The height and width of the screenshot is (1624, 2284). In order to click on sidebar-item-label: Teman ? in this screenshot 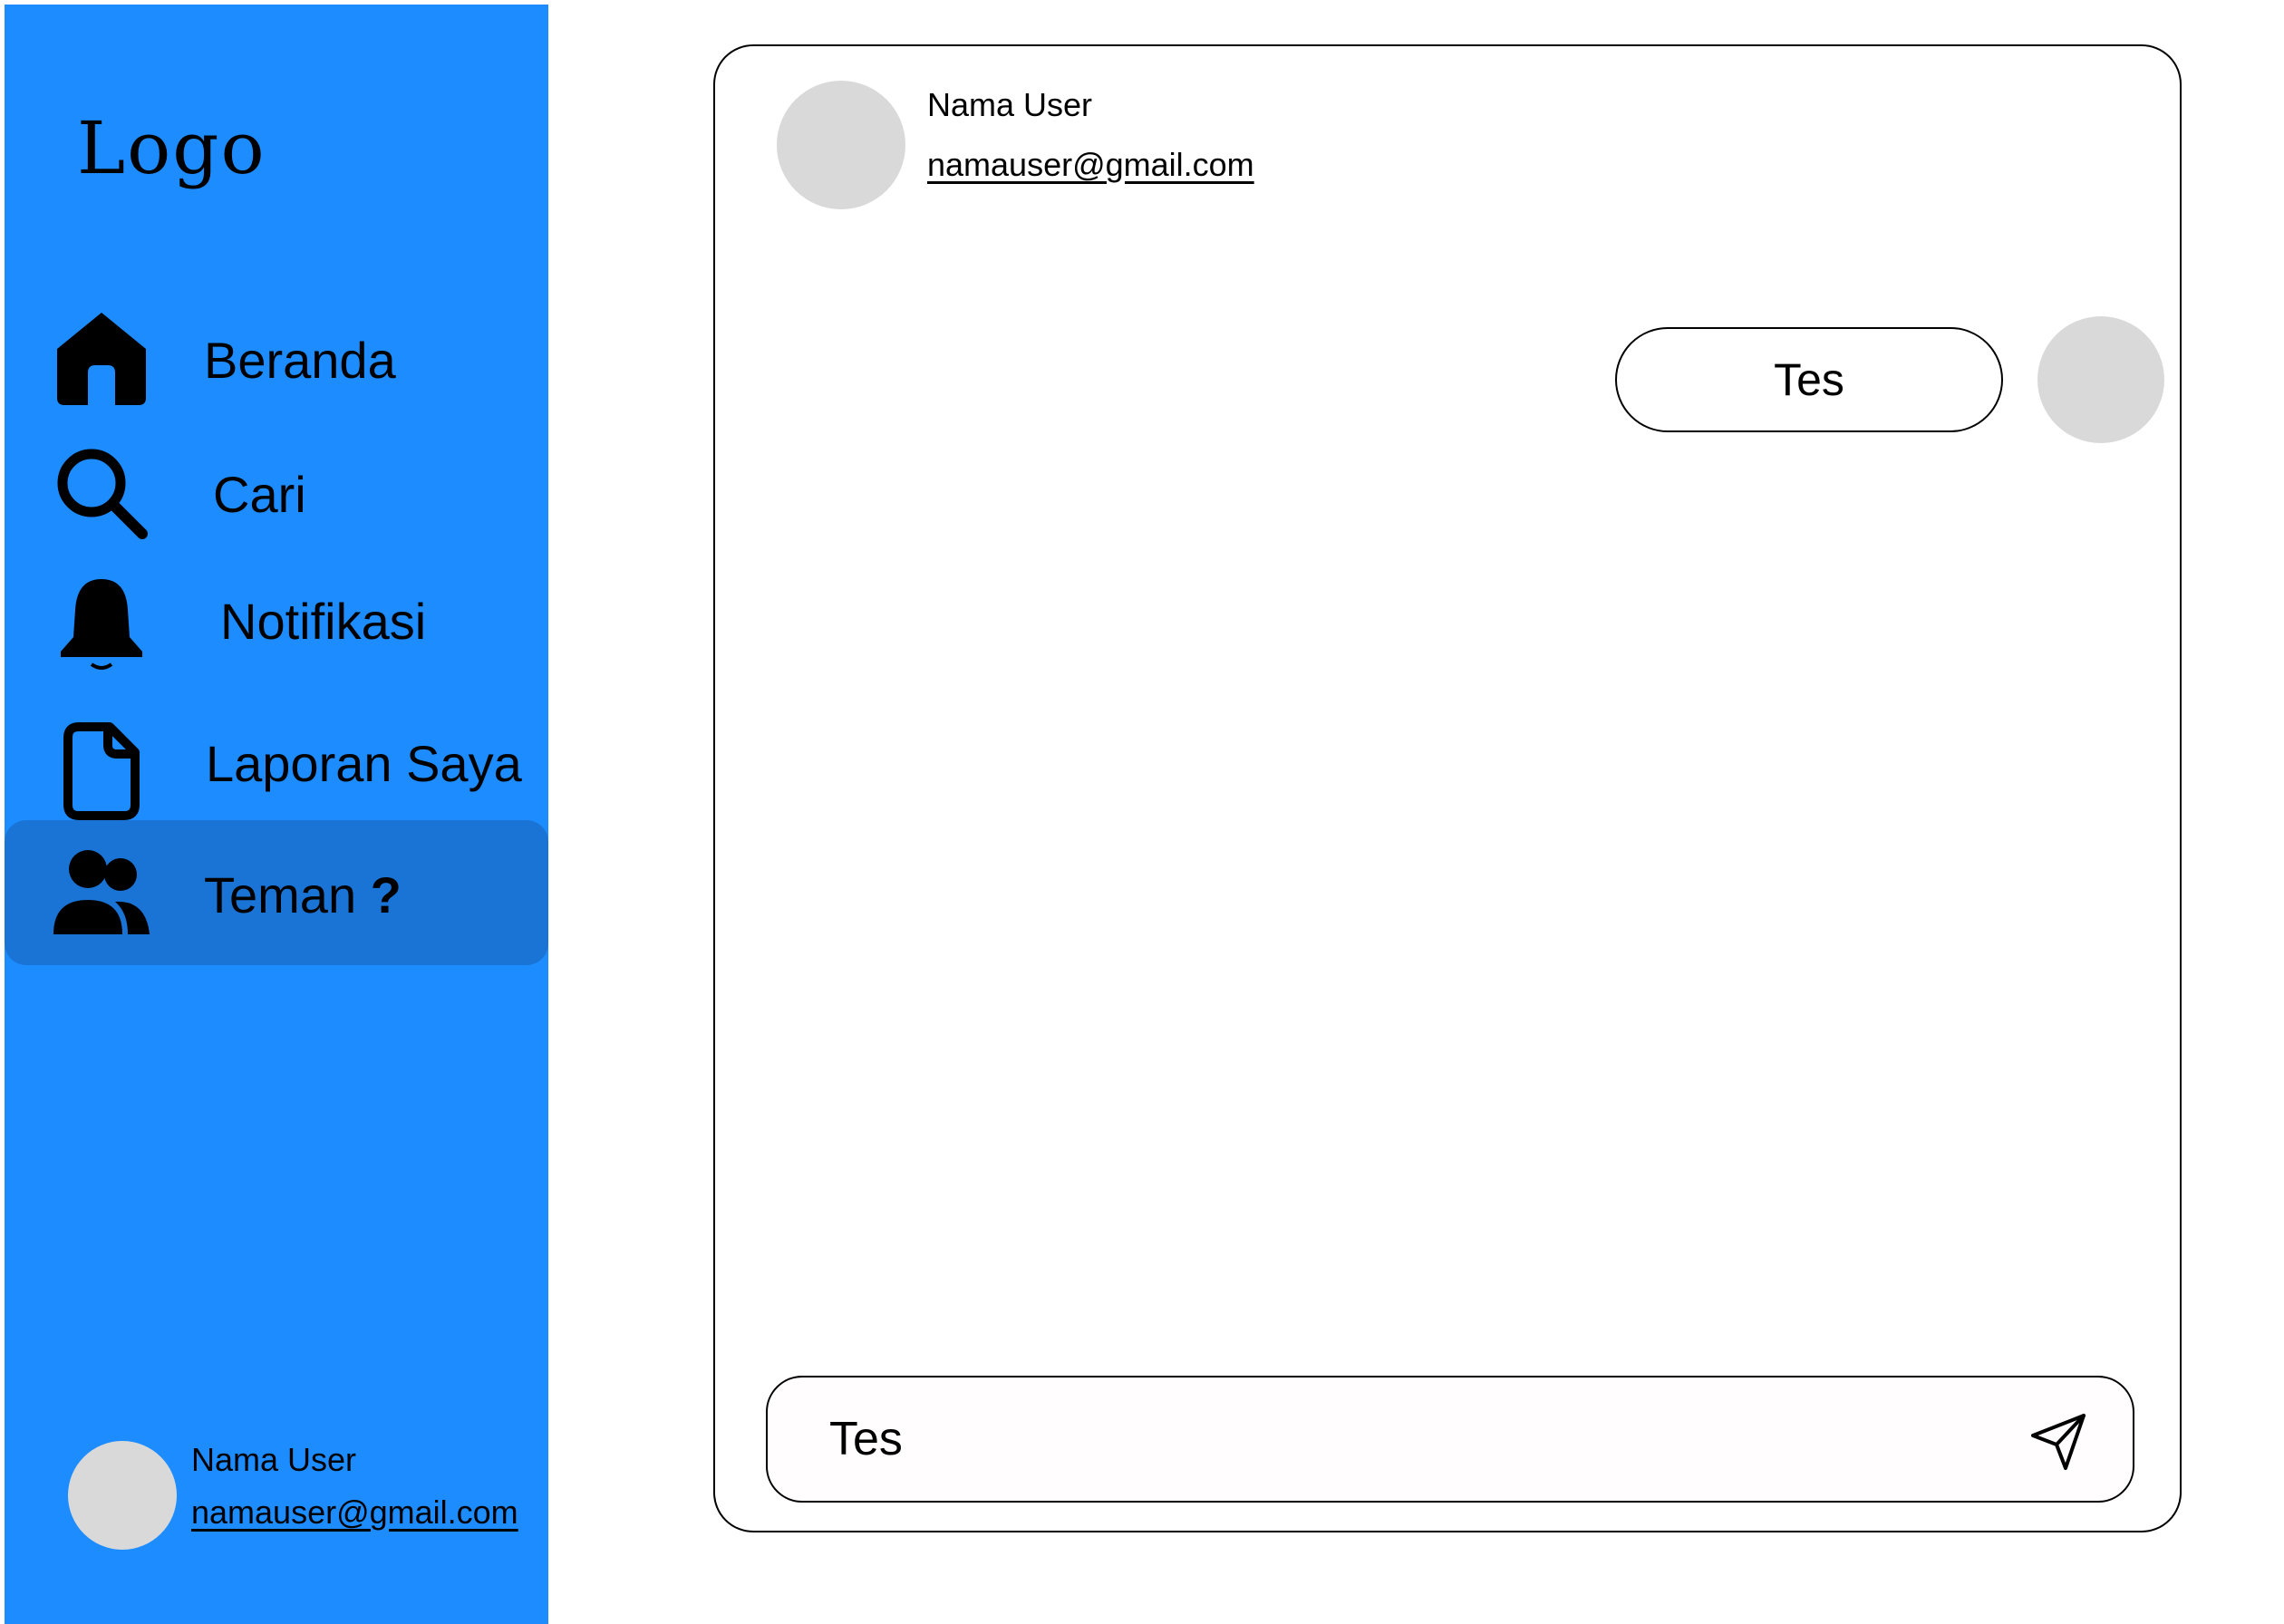, I will do `click(303, 894)`.